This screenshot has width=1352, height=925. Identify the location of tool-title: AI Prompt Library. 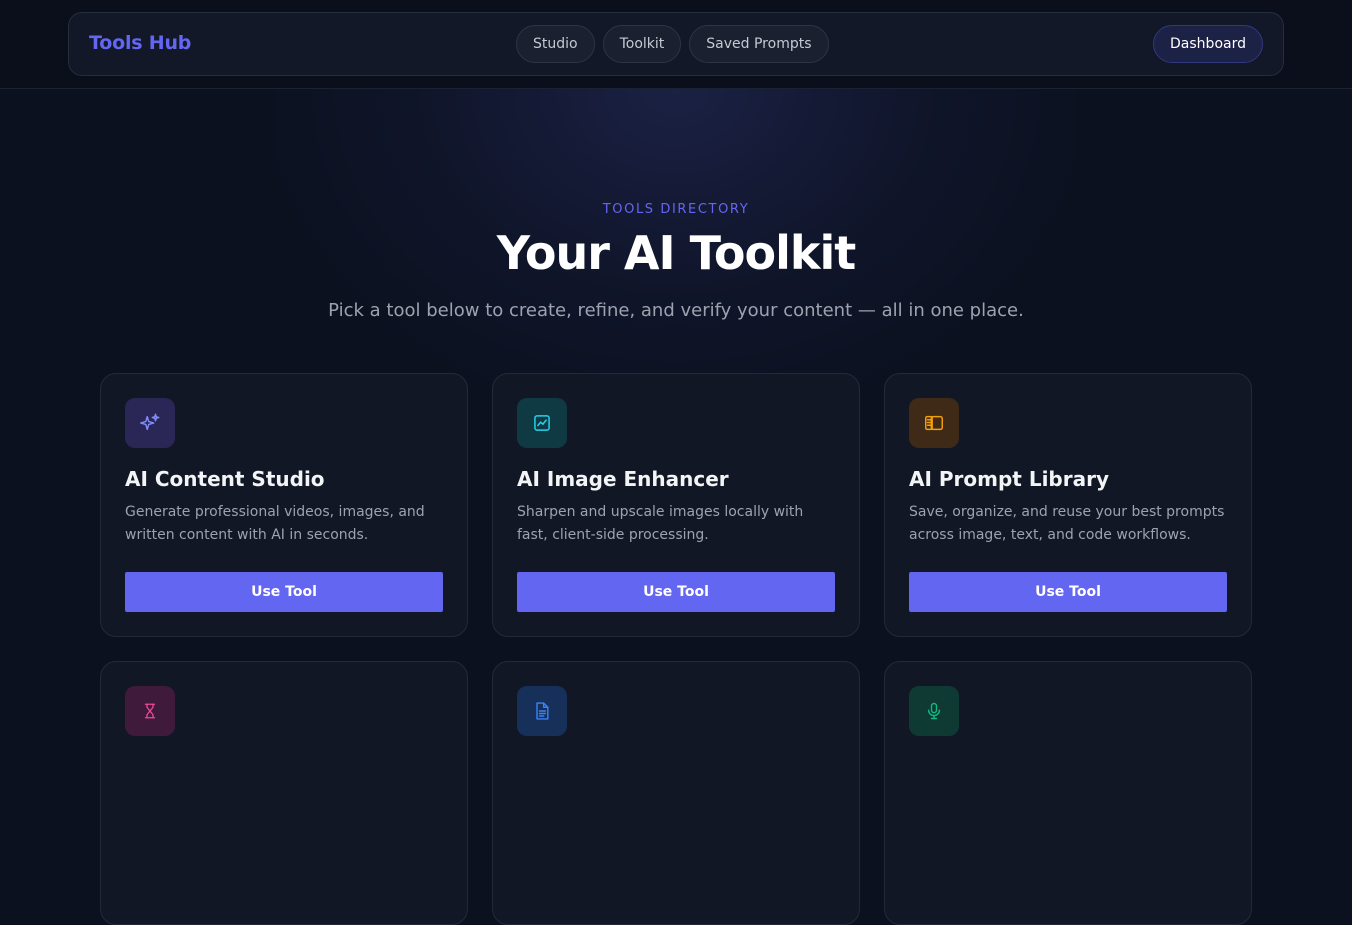
(1009, 479).